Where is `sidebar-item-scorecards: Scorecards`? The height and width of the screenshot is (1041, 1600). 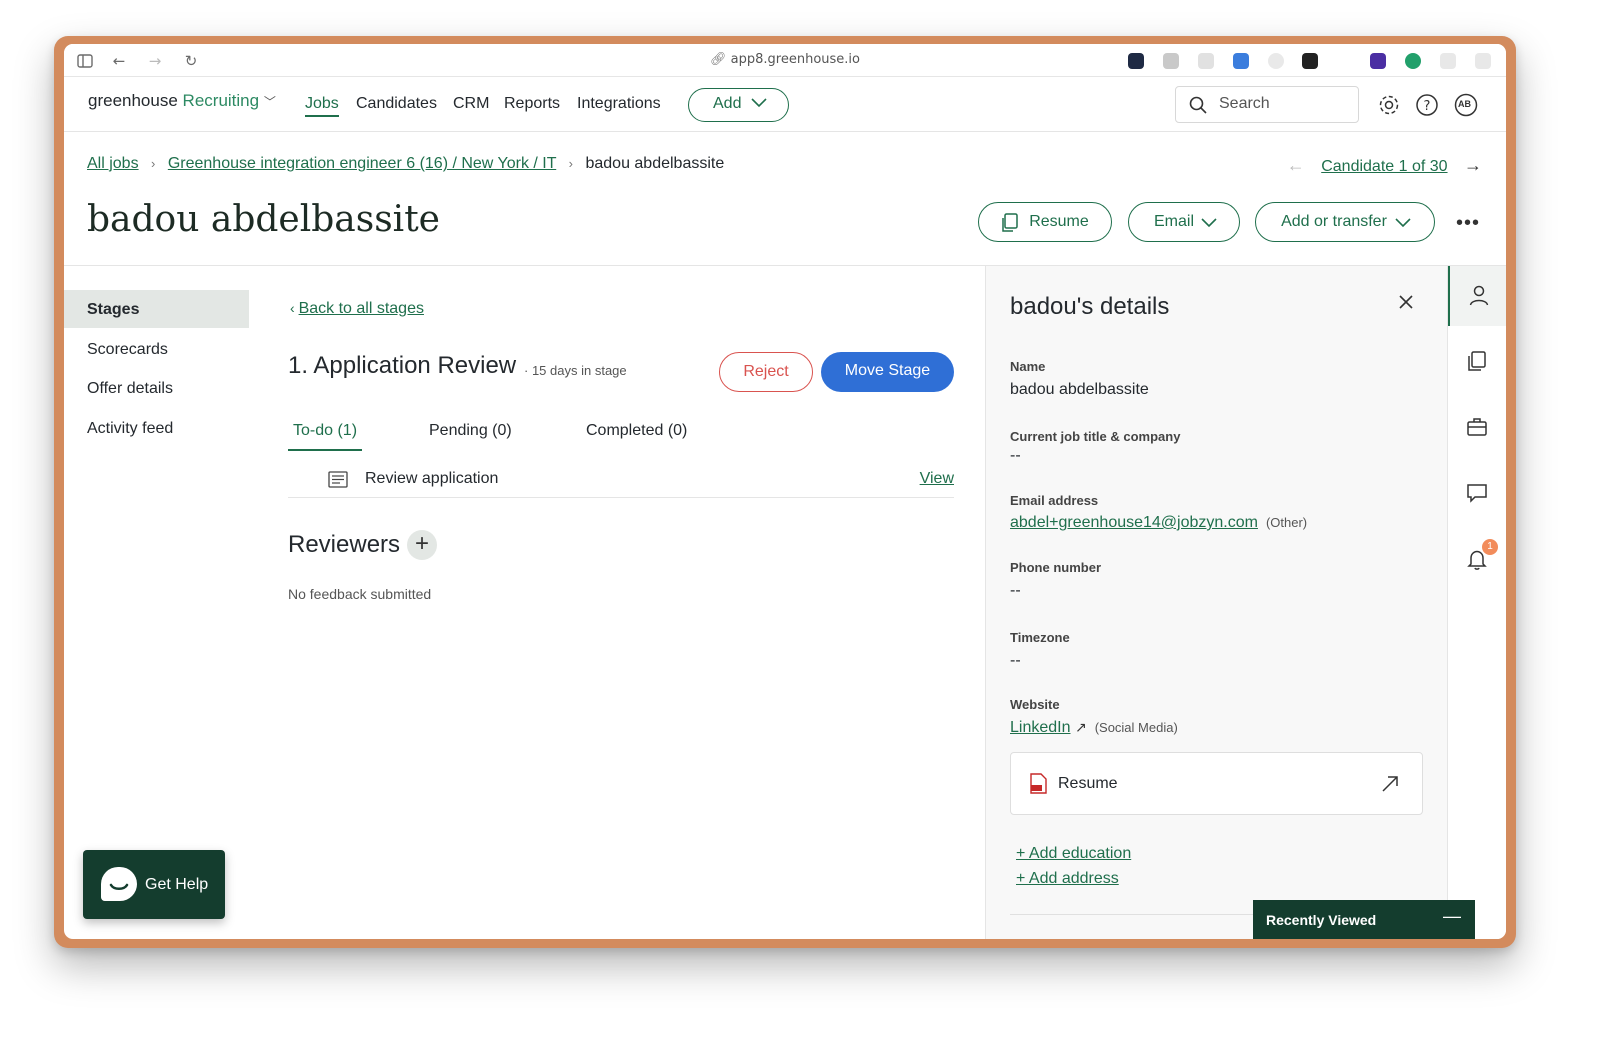 sidebar-item-scorecards: Scorecards is located at coordinates (156, 349).